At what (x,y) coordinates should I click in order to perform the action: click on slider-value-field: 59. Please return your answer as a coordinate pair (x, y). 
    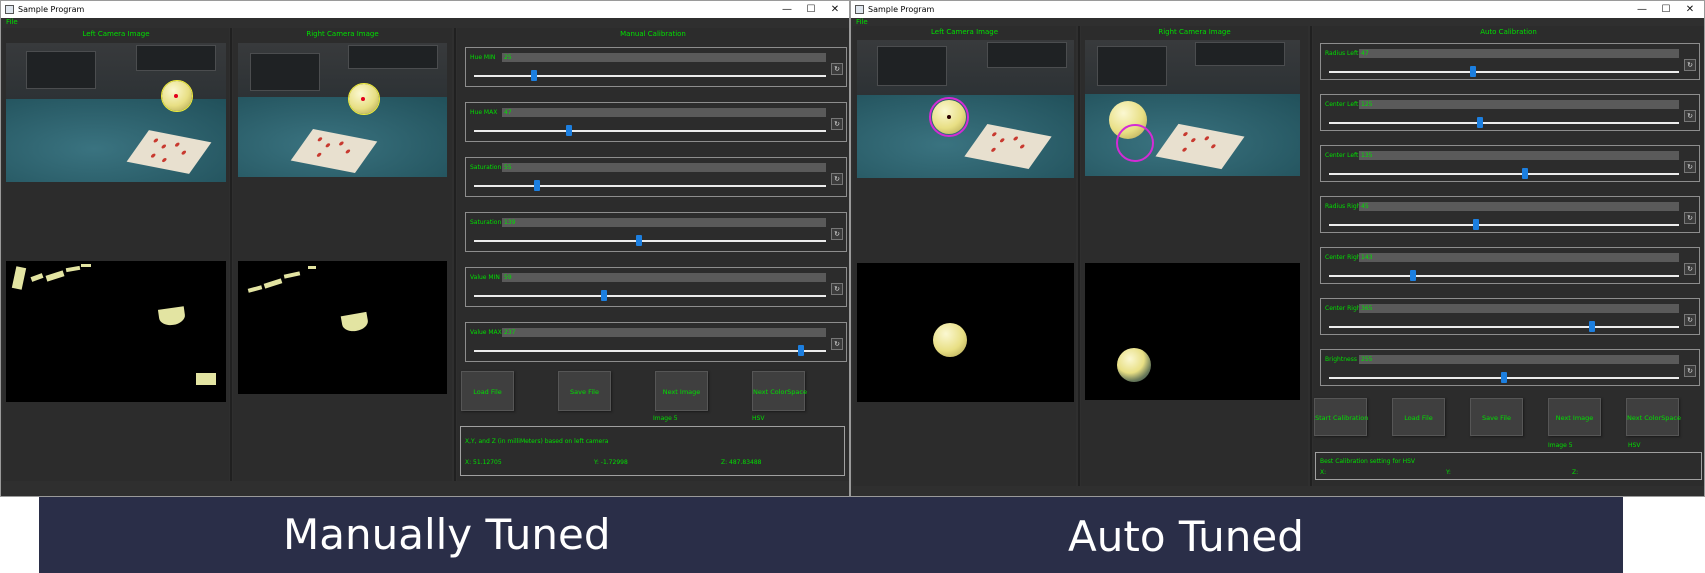
    Looking at the image, I should click on (664, 277).